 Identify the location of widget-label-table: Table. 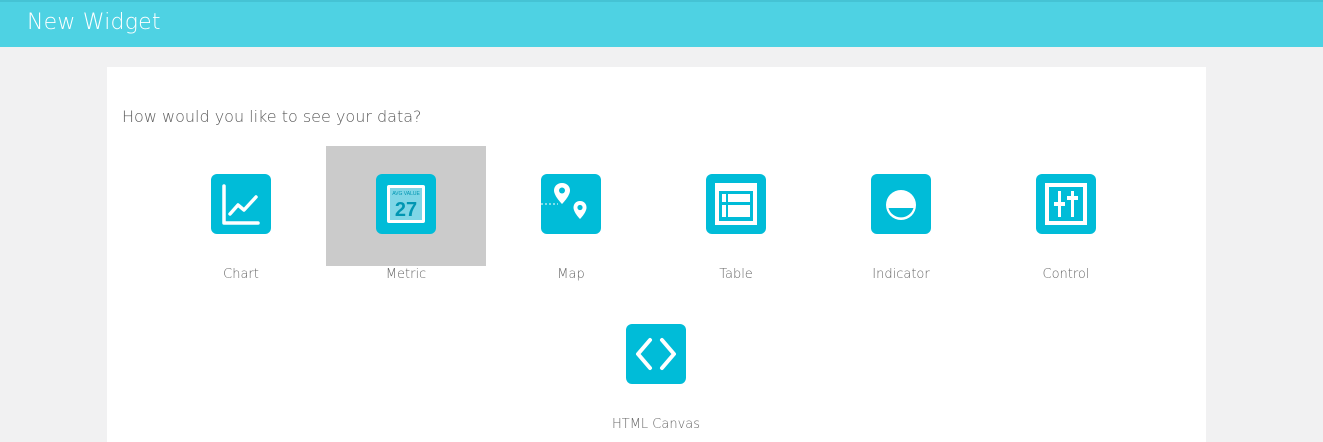
(736, 274).